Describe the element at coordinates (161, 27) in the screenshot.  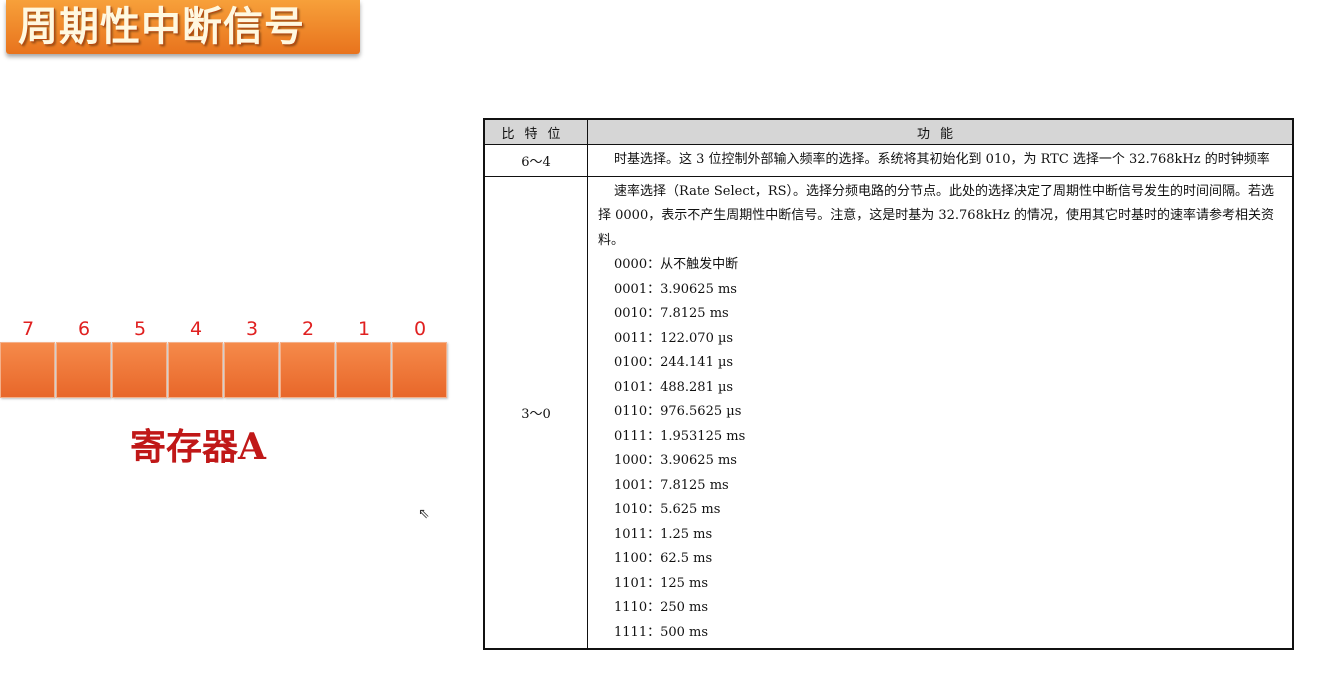
I see `slide-title: 周期性中断信号` at that location.